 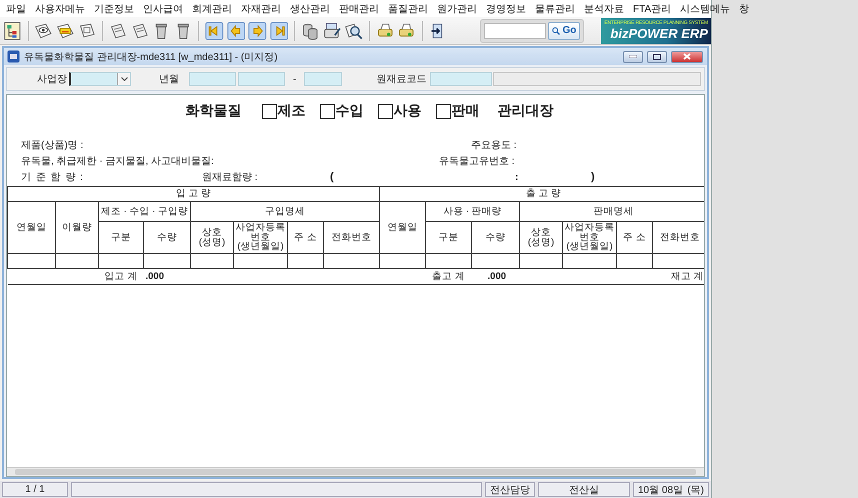 I want to click on menu-item: 분석자료, so click(x=606, y=9).